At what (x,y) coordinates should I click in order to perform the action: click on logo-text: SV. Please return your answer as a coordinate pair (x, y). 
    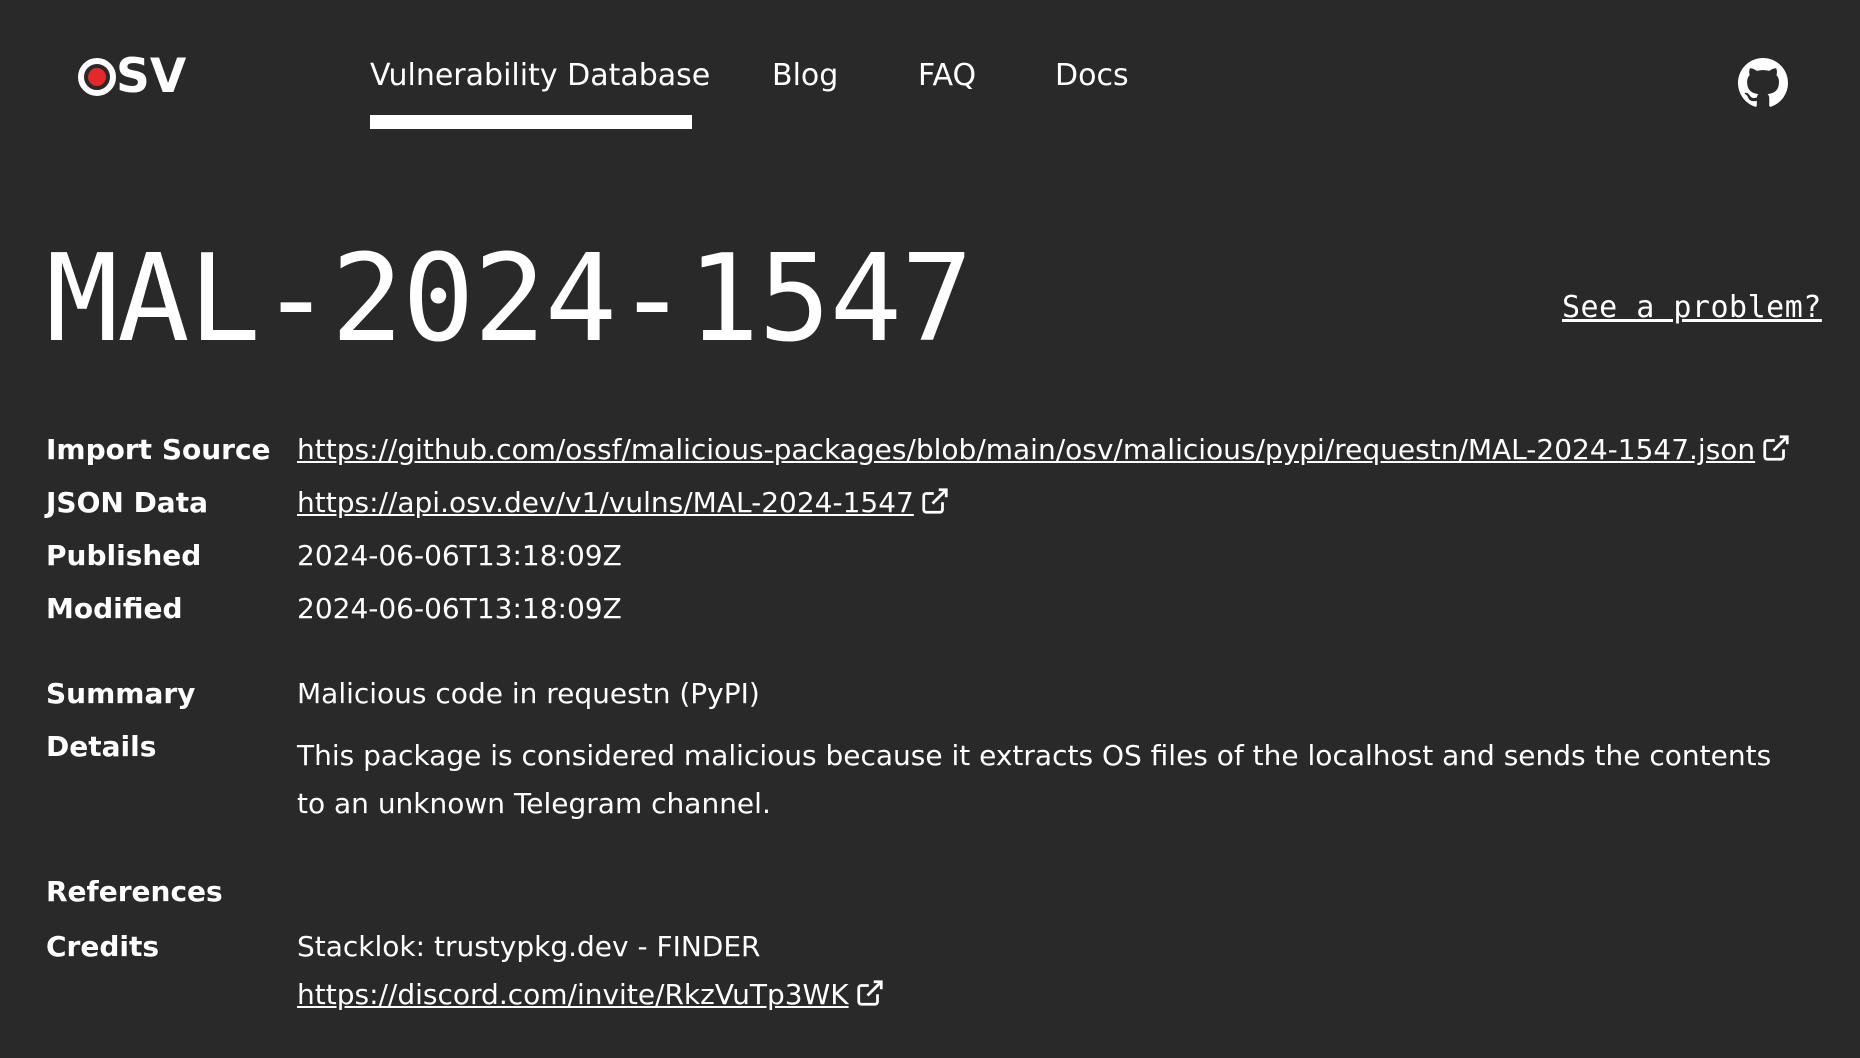
    Looking at the image, I should click on (151, 76).